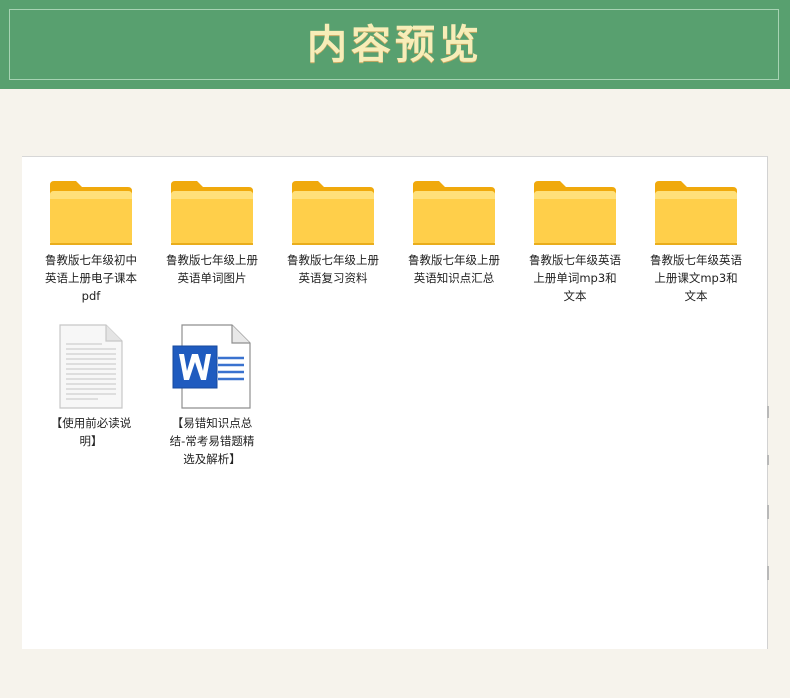 Image resolution: width=790 pixels, height=698 pixels. I want to click on page-title: 内容预览, so click(395, 44).